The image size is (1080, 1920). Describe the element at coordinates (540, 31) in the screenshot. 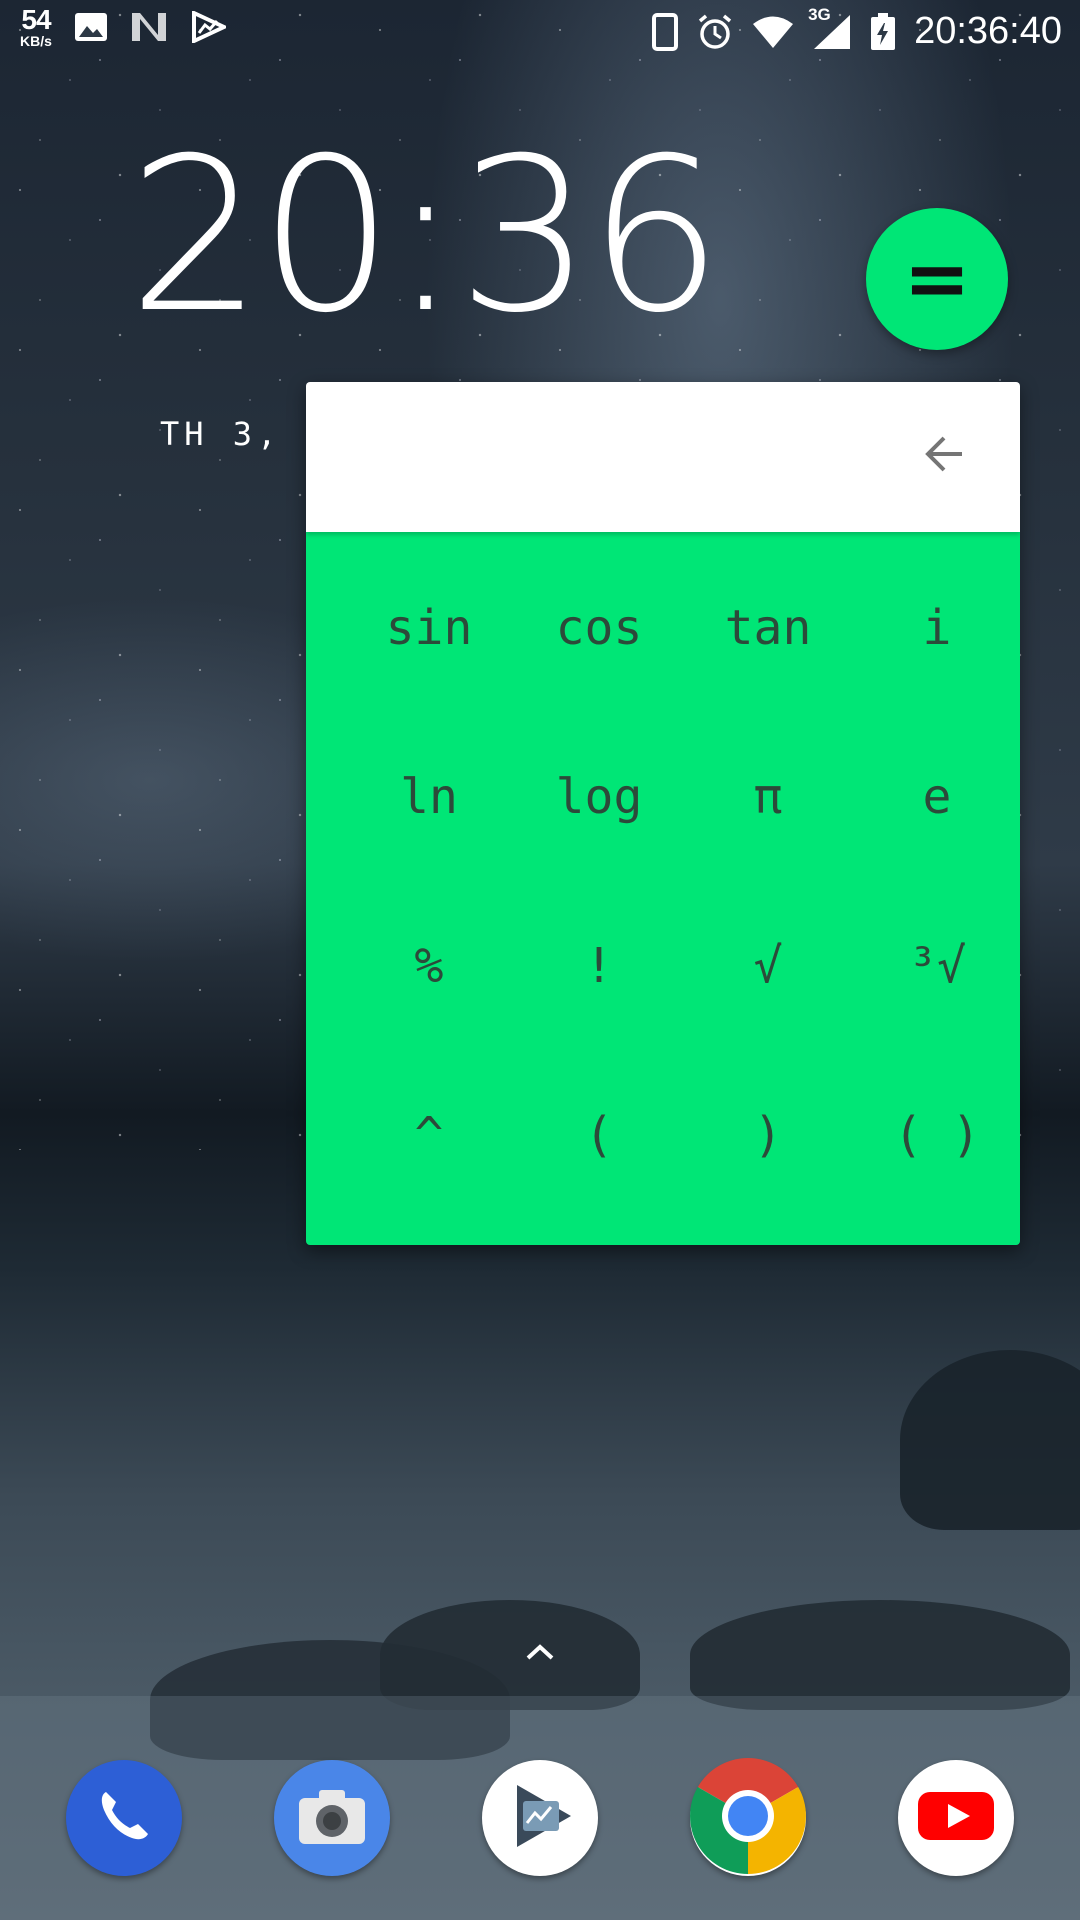

I see `status-bar: 54 KB/s 3G 20:36:40` at that location.